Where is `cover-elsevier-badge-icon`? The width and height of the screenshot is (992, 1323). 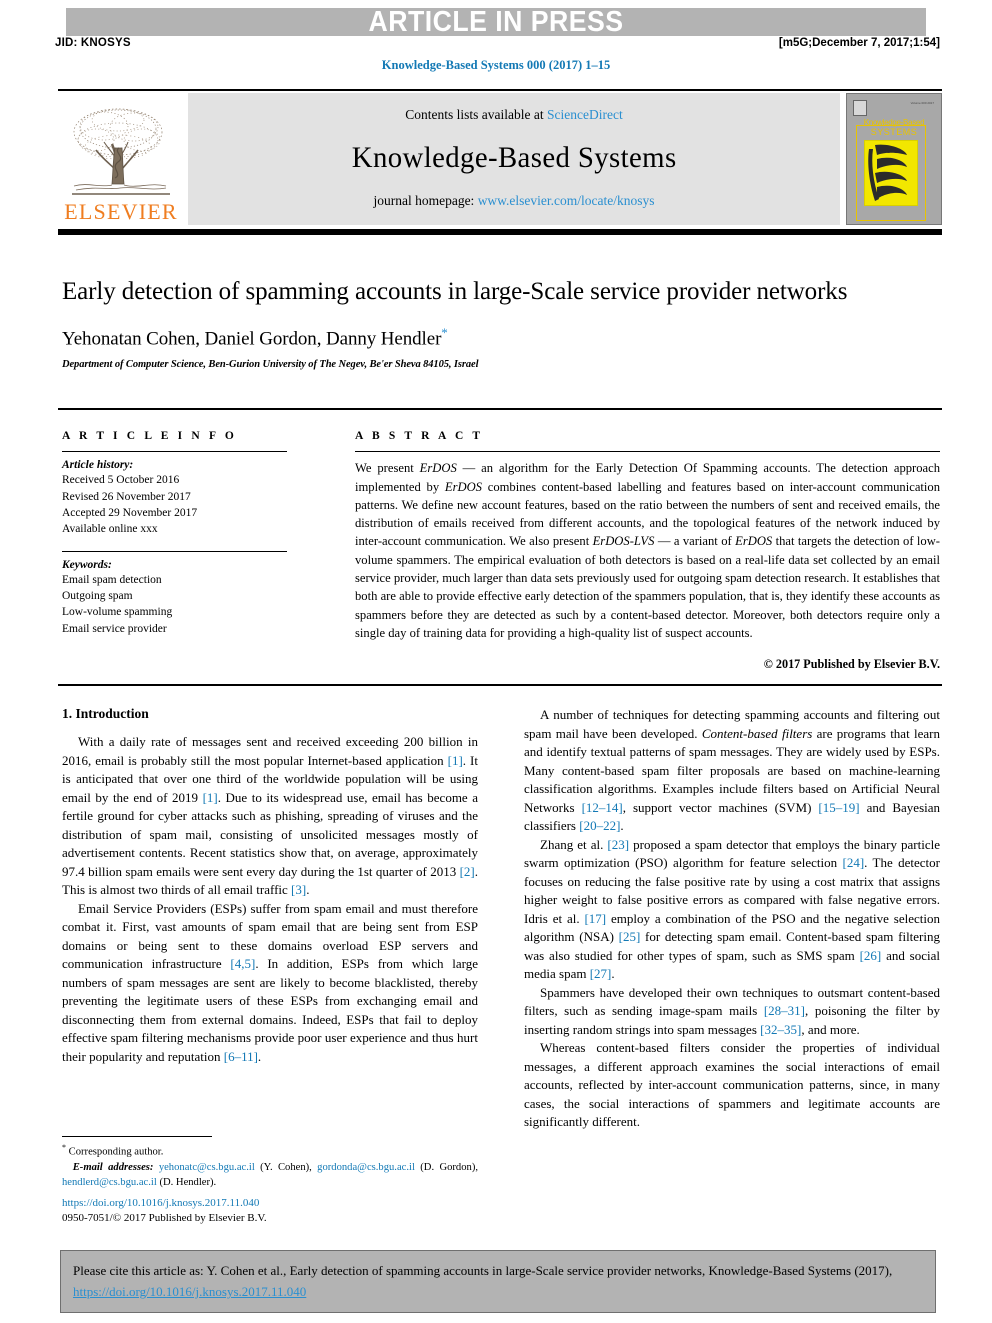
cover-elsevier-badge-icon is located at coordinates (860, 108).